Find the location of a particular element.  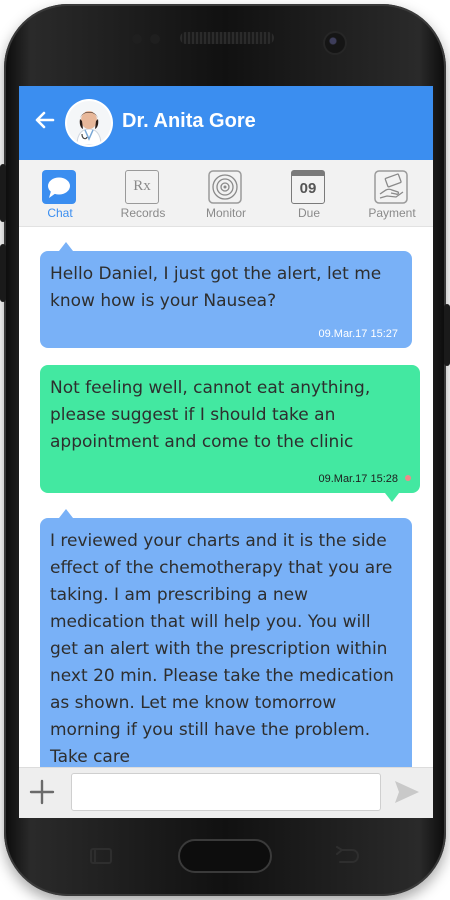

rx-icon: Rx is located at coordinates (142, 187).